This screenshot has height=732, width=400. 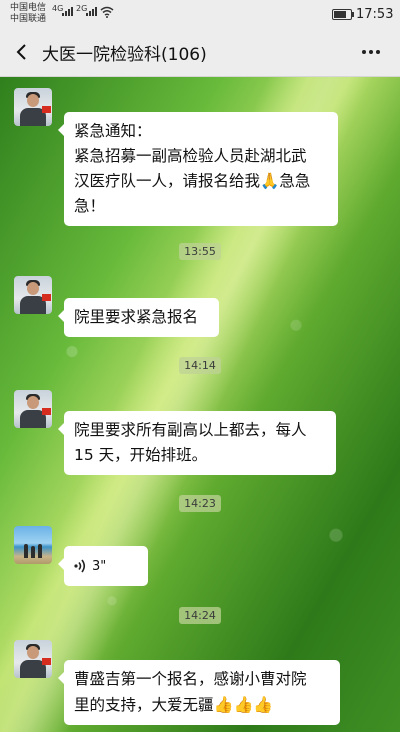 What do you see at coordinates (270, 181) in the screenshot?
I see `pray-emoji-icon: 🙏` at bounding box center [270, 181].